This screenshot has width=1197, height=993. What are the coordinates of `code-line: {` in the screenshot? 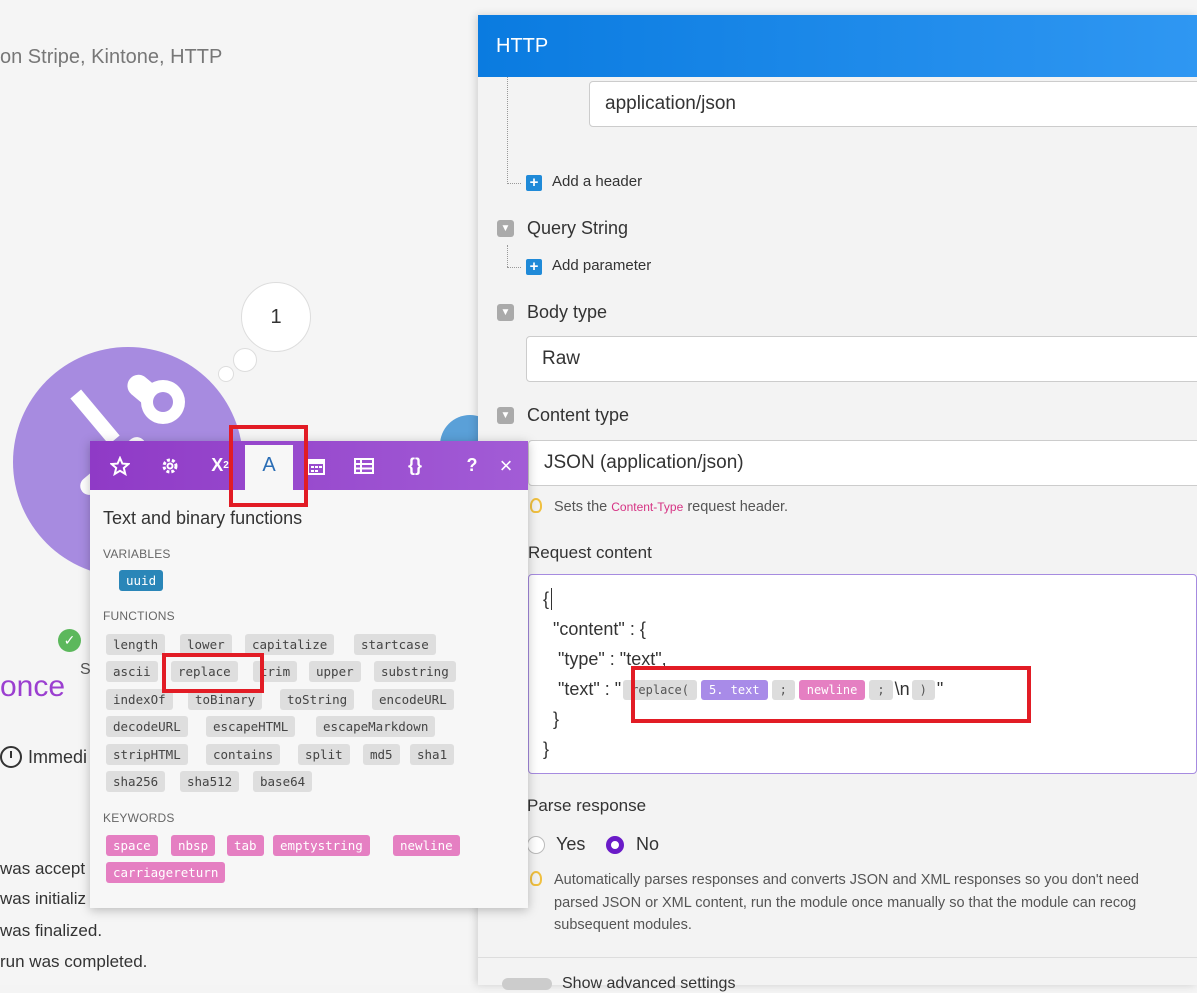 It's located at (546, 599).